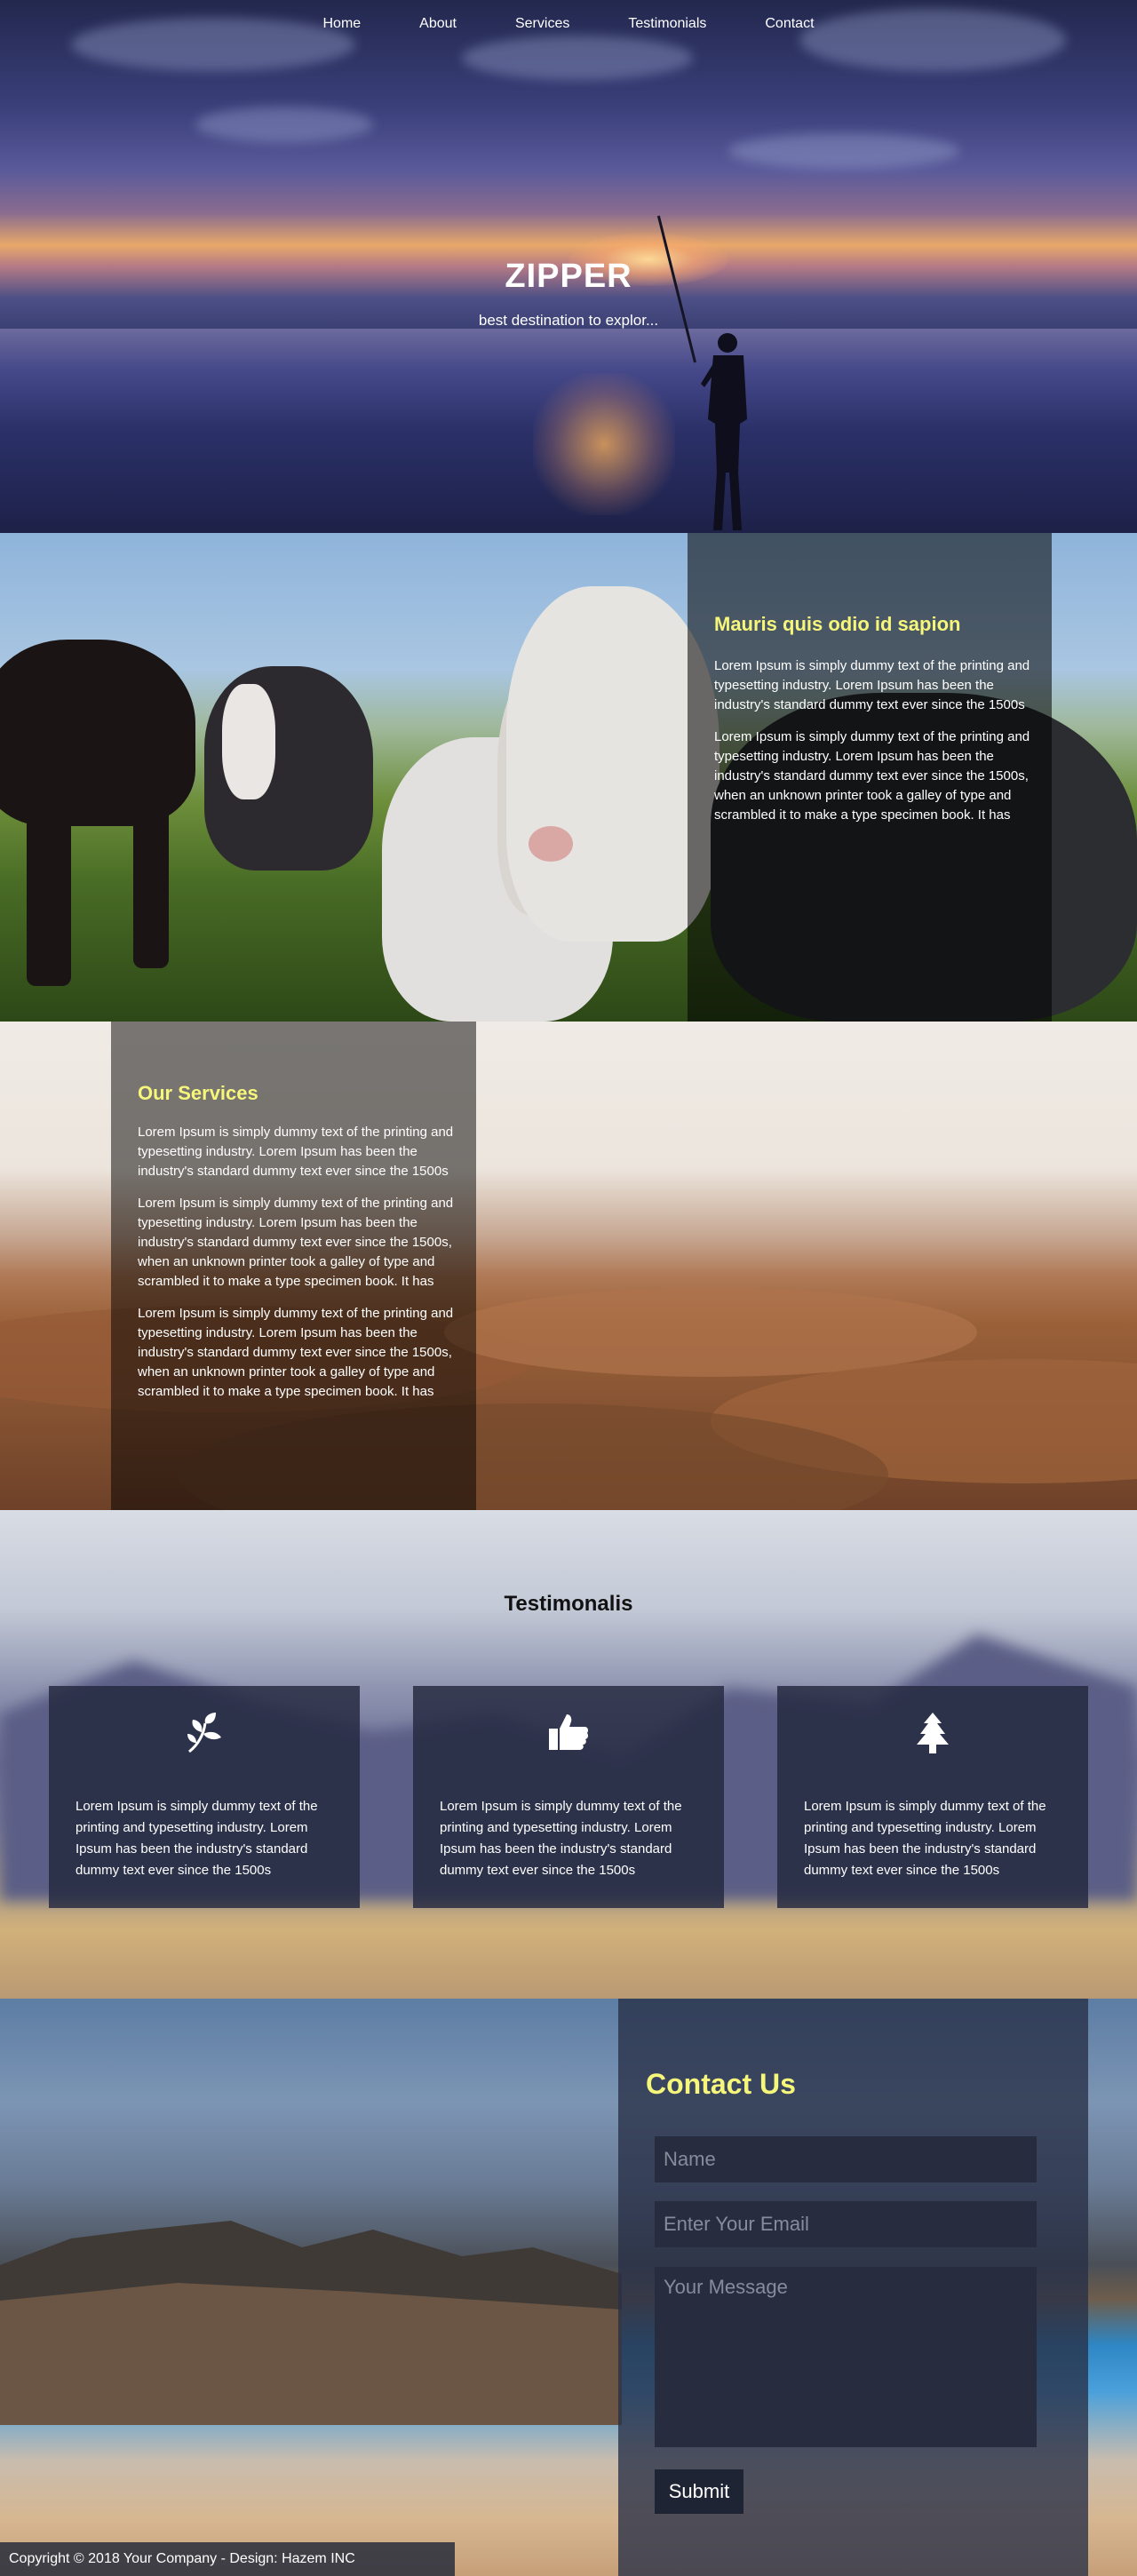 This screenshot has width=1137, height=2576. I want to click on nav-item-contact: Contact, so click(790, 33).